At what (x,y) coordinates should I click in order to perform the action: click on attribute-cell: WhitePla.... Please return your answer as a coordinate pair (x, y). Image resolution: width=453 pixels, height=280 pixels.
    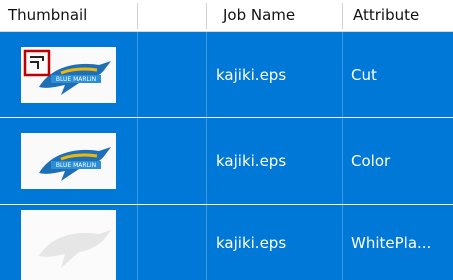
    Looking at the image, I should click on (391, 242).